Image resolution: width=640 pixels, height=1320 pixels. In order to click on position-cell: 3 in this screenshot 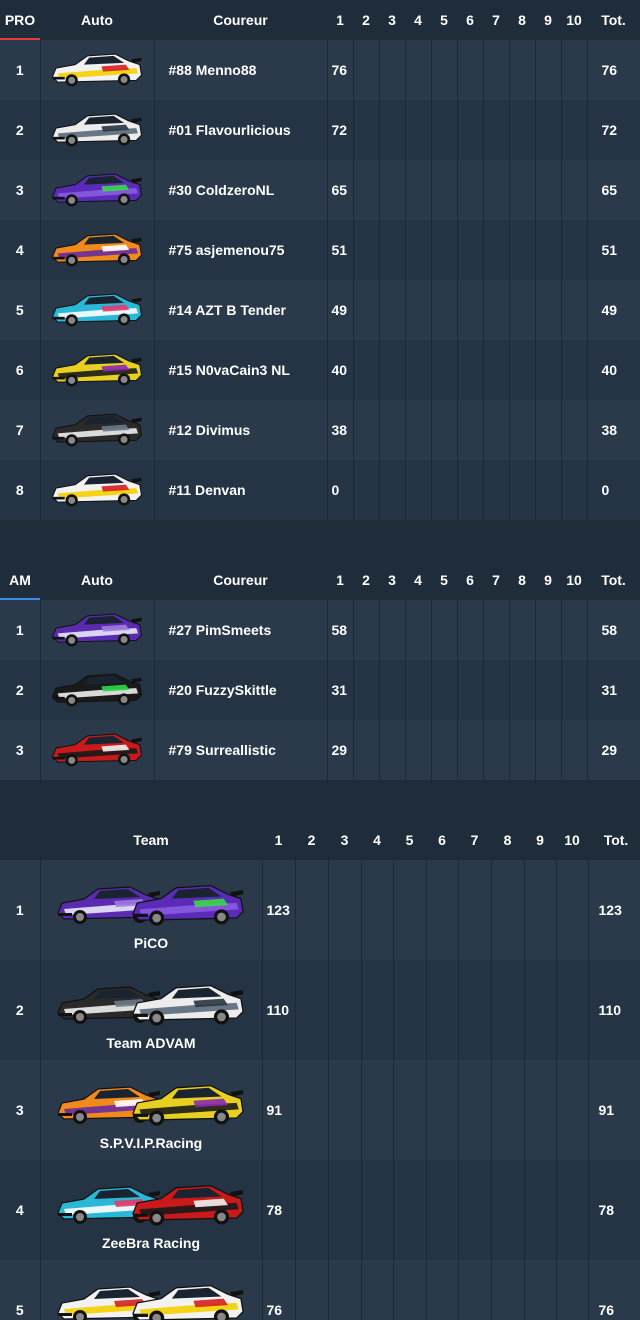, I will do `click(20, 750)`.